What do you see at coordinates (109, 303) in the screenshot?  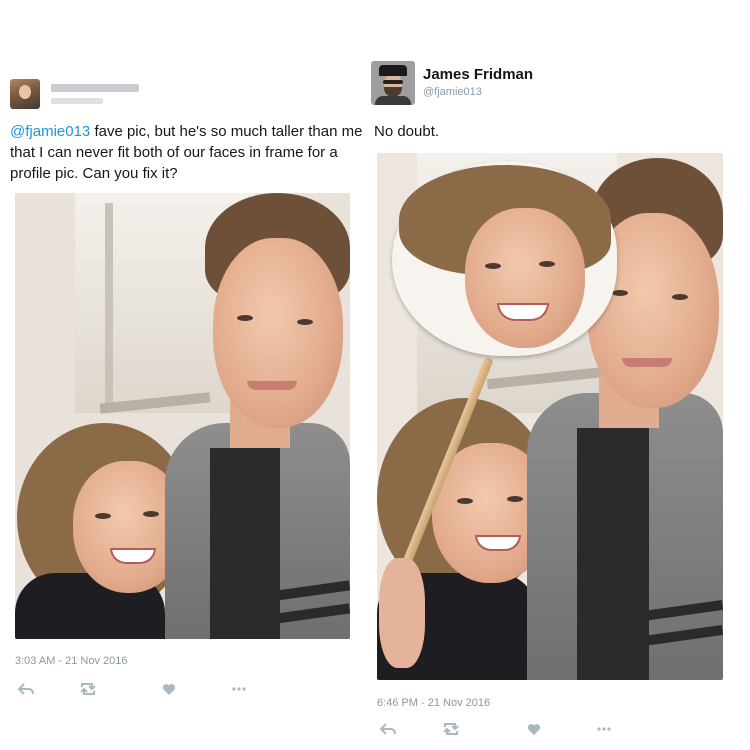 I see `window-frame` at bounding box center [109, 303].